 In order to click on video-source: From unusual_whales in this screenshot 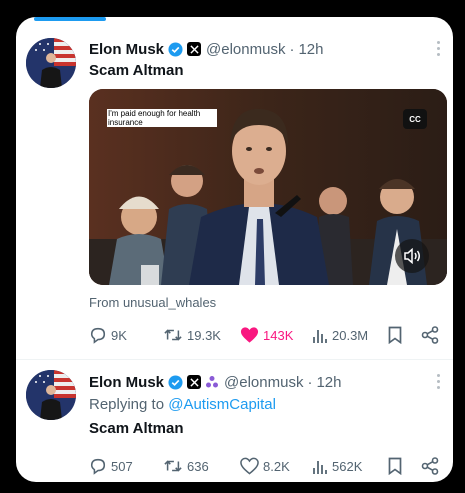, I will do `click(152, 302)`.